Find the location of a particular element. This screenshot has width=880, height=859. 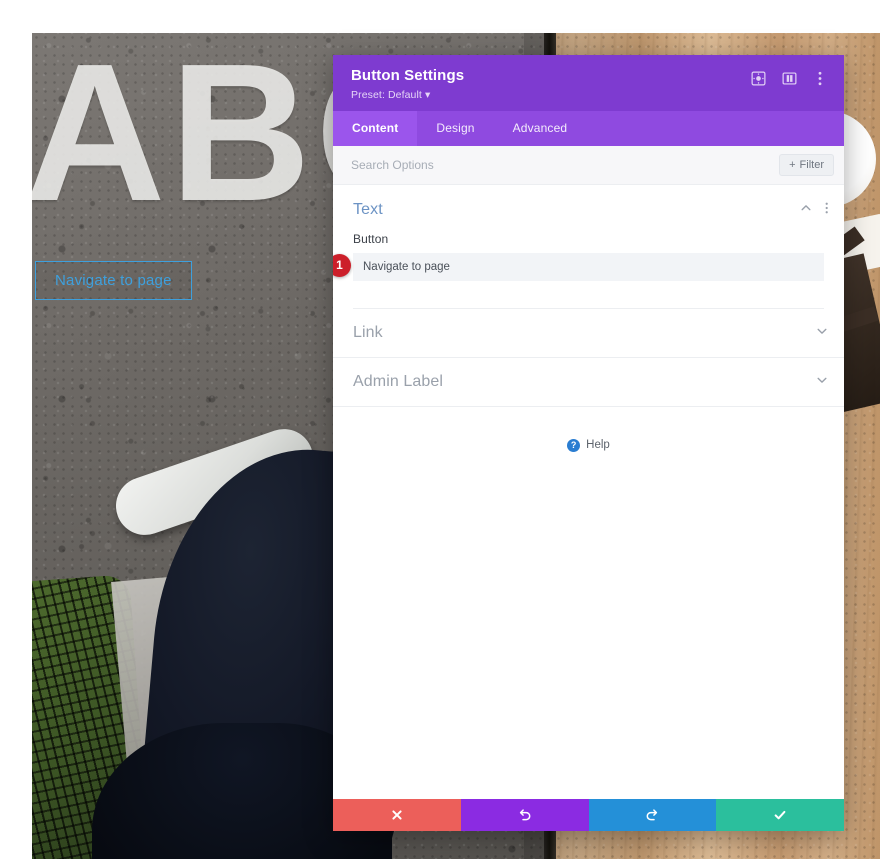

plus-icon: + is located at coordinates (792, 164).